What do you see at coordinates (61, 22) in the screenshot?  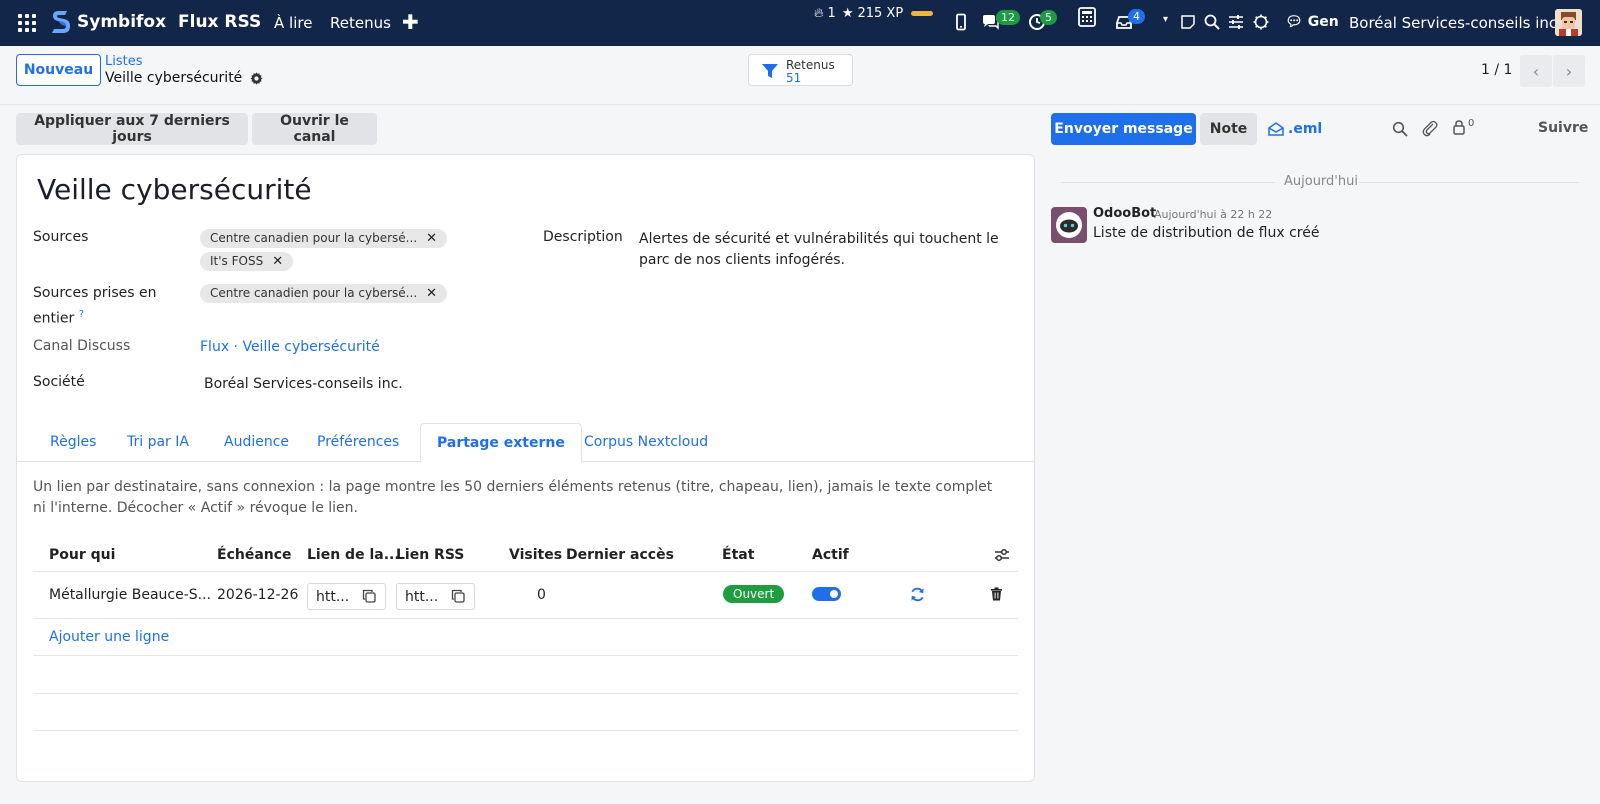 I see `symbifox-logo-icon` at bounding box center [61, 22].